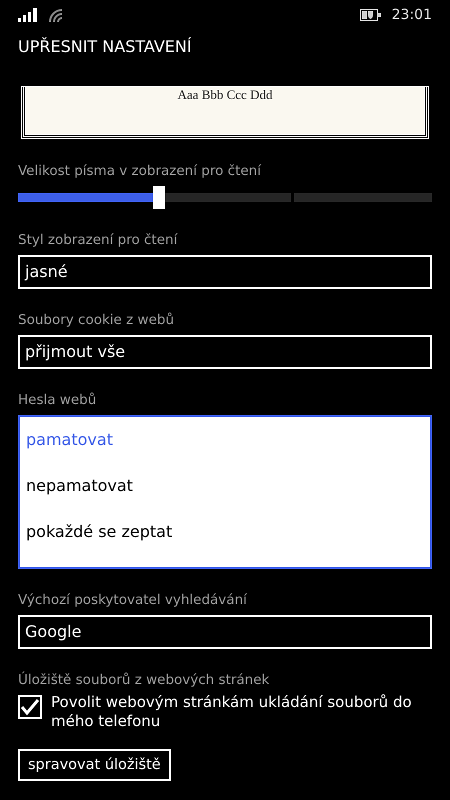  I want to click on setting-label: Úložiště souborů z webových stránek, so click(144, 680).